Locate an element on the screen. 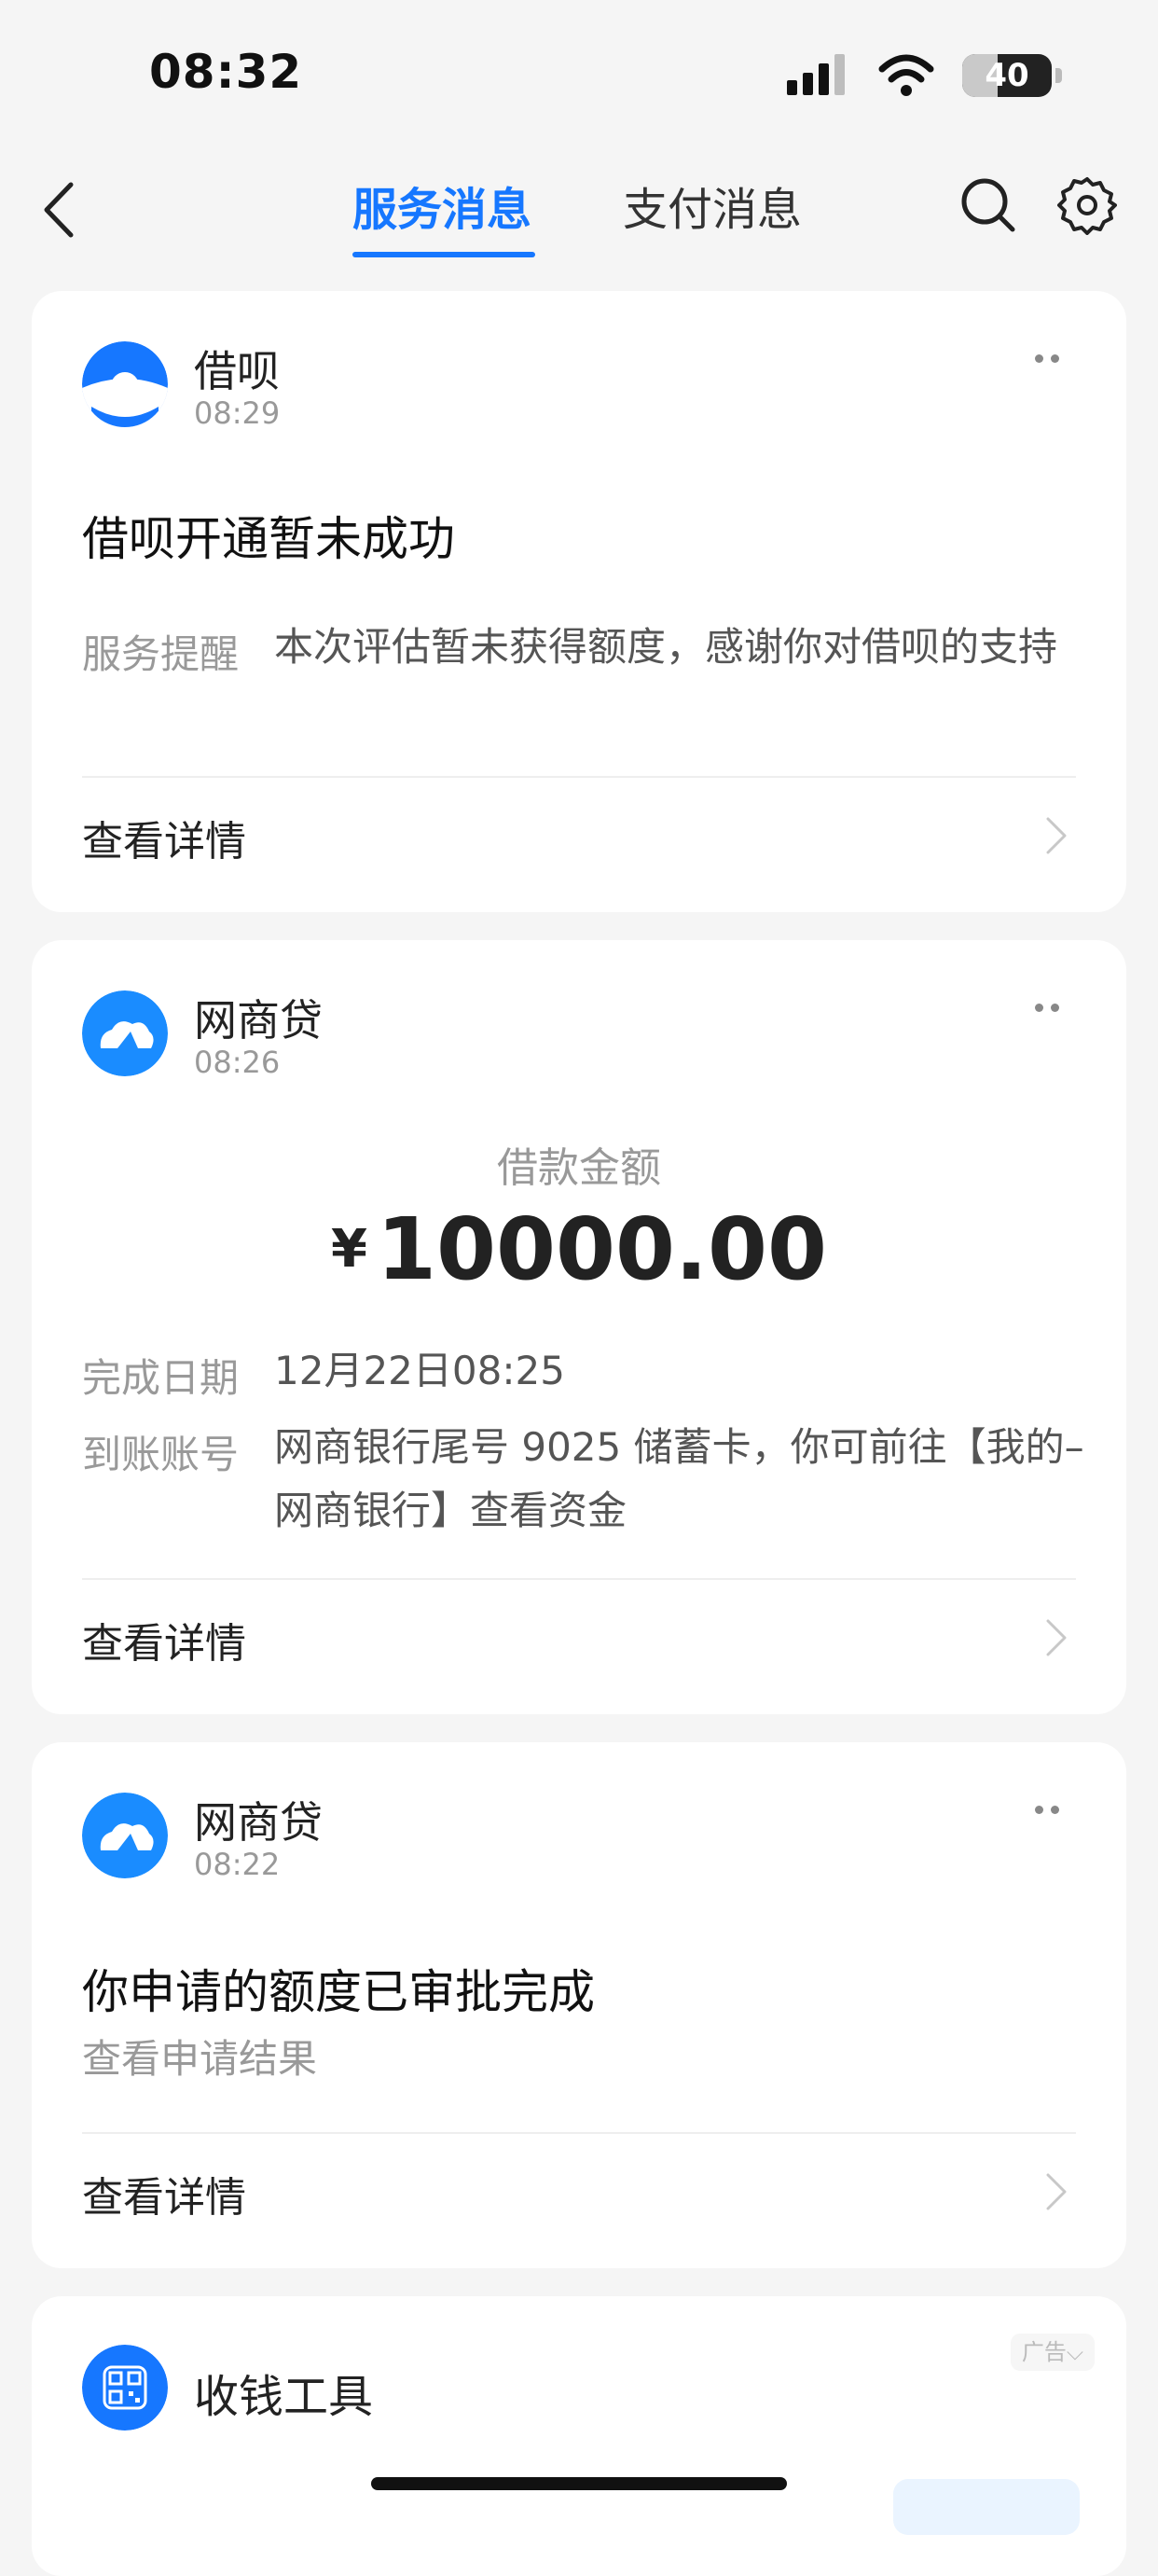  nav-bar: 服务消息 支付消息 is located at coordinates (579, 209).